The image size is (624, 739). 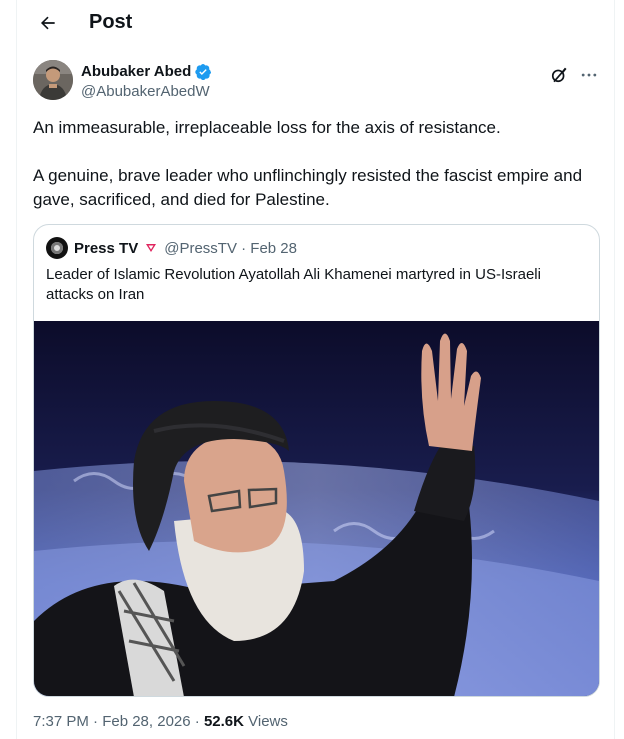 I want to click on grok-button, so click(x=559, y=75).